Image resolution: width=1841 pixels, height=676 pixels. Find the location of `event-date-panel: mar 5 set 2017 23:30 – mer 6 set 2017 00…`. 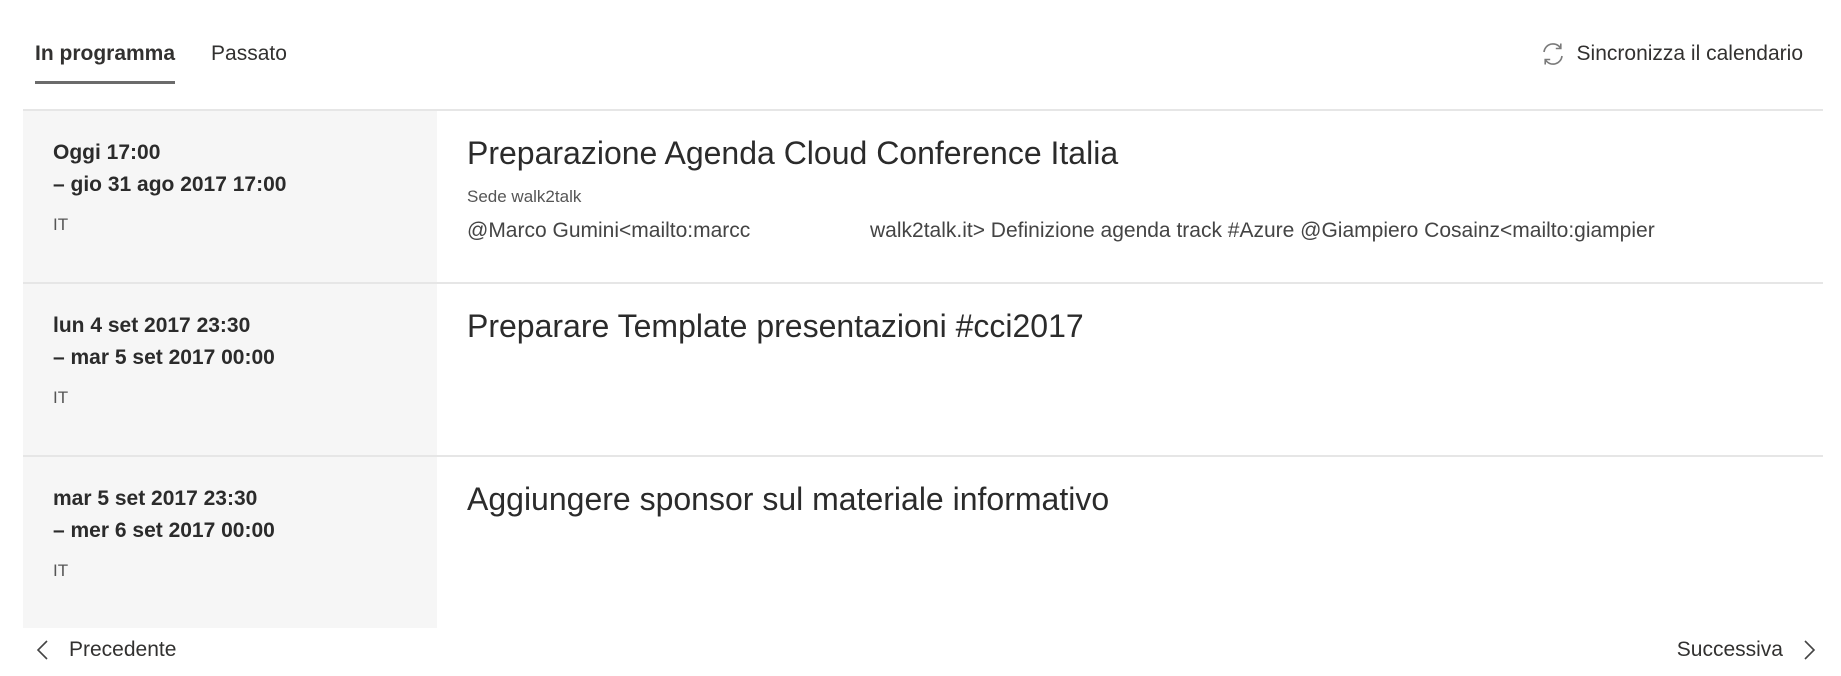

event-date-panel: mar 5 set 2017 23:30 – mer 6 set 2017 00… is located at coordinates (230, 542).